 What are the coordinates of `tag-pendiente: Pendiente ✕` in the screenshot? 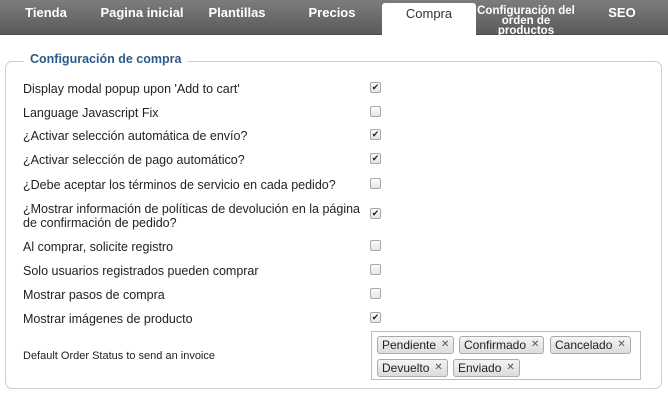 It's located at (416, 345).